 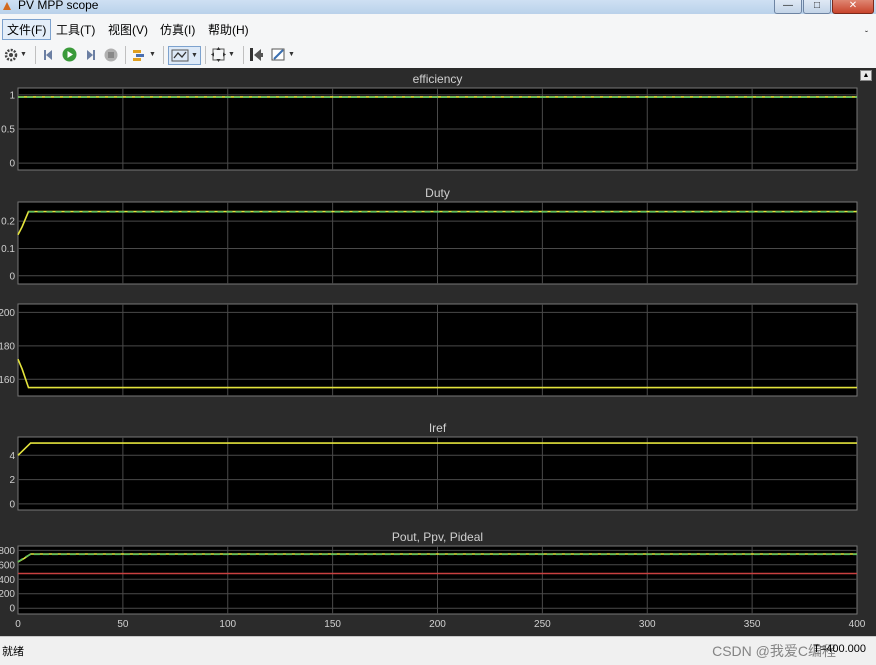 What do you see at coordinates (438, 428) in the screenshot?
I see `axes-title: Iref` at bounding box center [438, 428].